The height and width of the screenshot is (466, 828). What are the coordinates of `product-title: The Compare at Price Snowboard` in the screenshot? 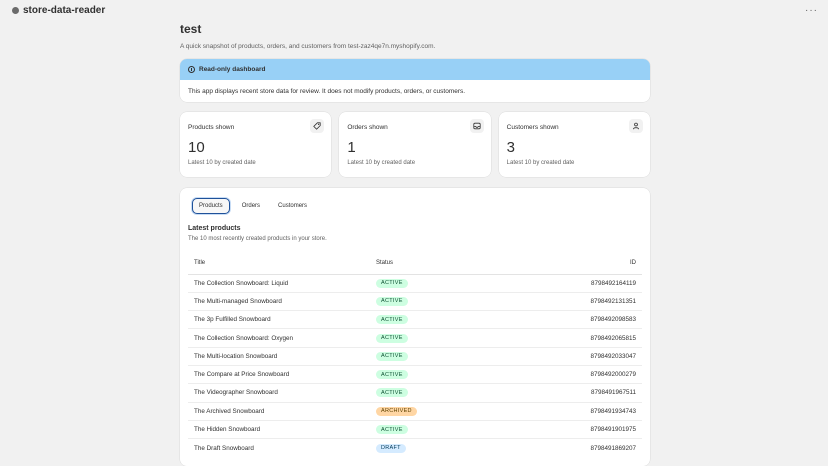 It's located at (279, 375).